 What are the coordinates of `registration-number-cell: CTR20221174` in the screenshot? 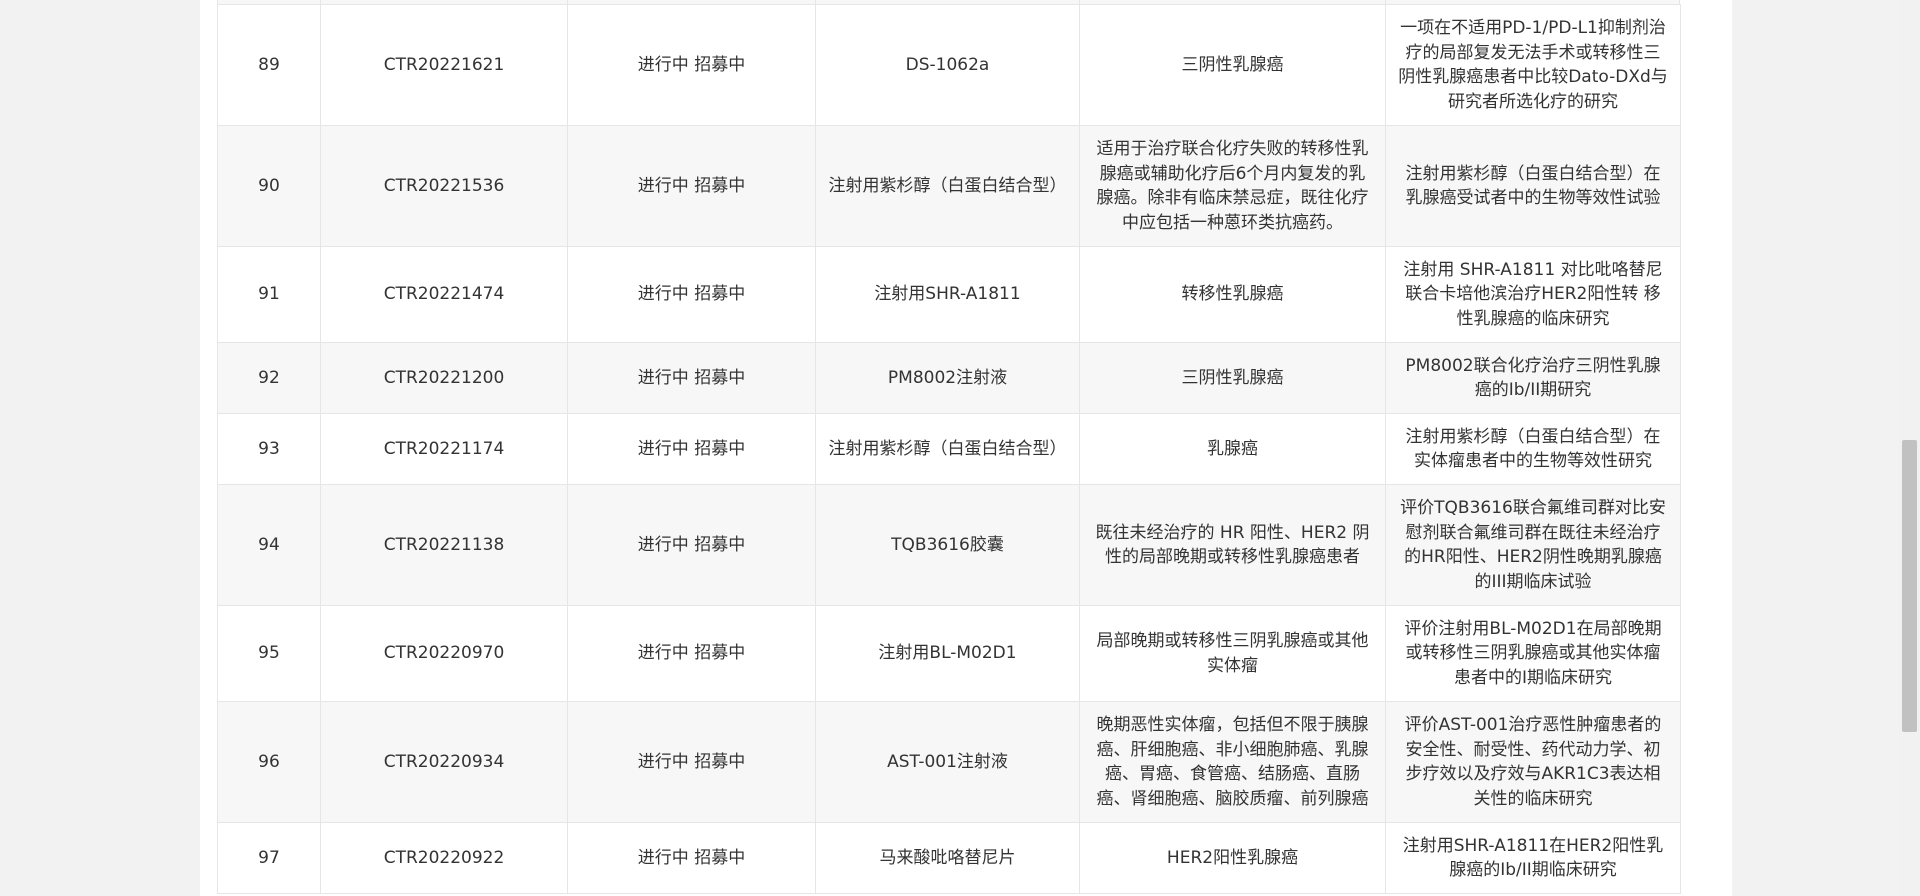 It's located at (444, 449).